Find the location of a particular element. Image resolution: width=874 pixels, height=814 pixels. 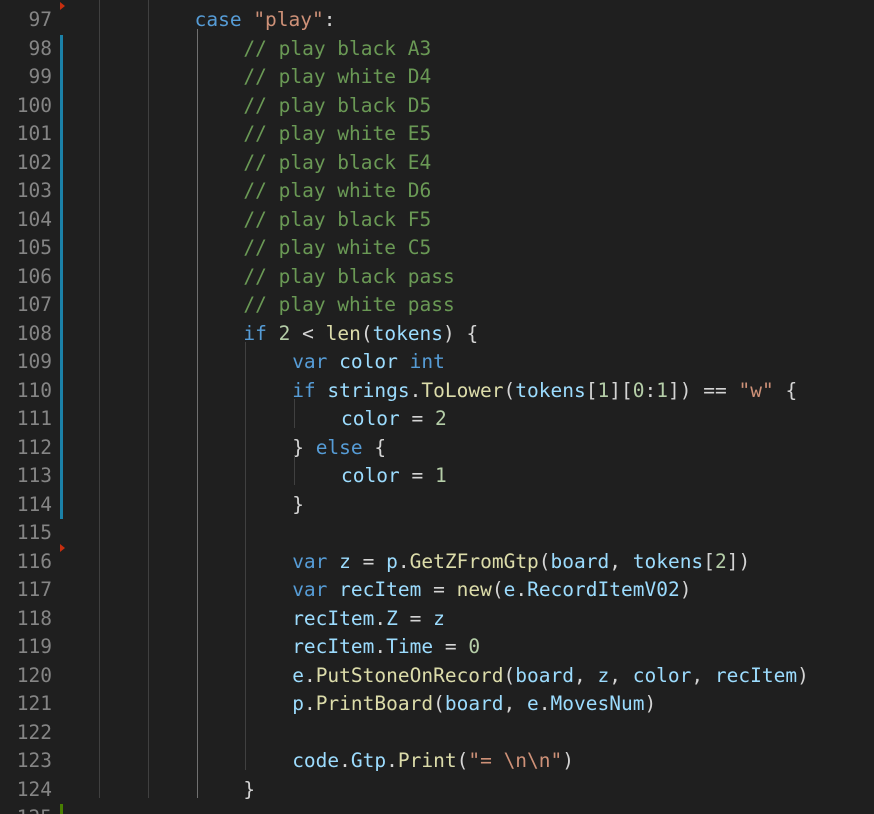

code-line: // play black A3 is located at coordinates (337, 49).